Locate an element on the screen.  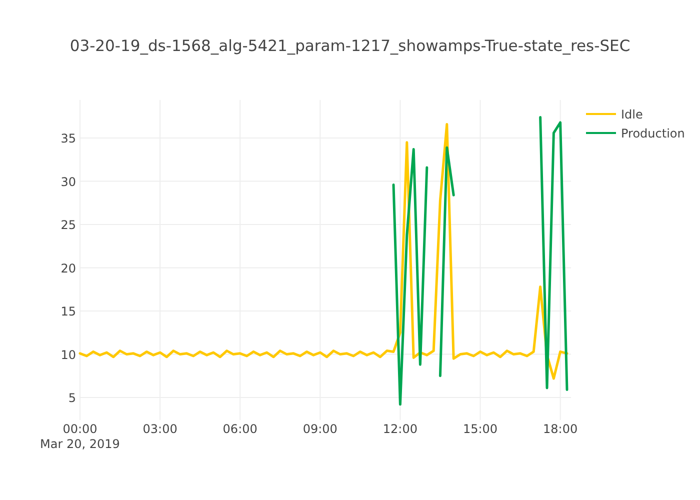
x-tick-label: 09:00 is located at coordinates (320, 429).